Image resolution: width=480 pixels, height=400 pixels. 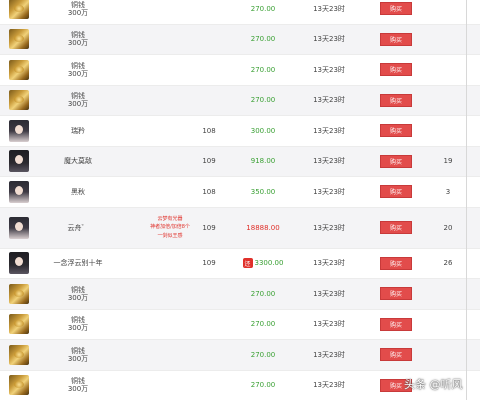 I want to click on table-row: 黑秋 108 350.00 13天23时 购买 3, so click(x=240, y=192).